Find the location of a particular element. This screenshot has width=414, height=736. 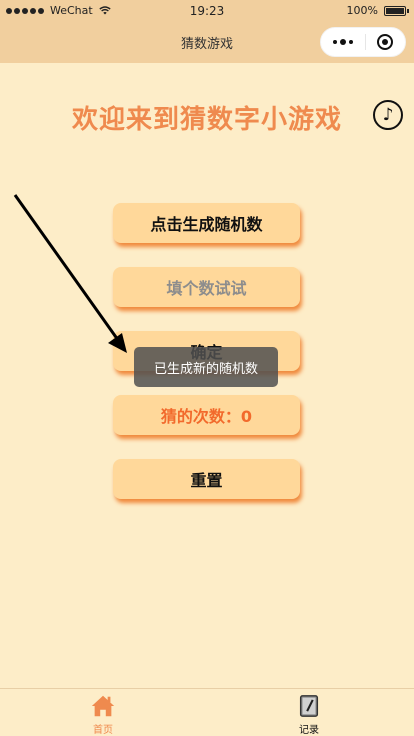

reset-button: 重置 is located at coordinates (206, 479).